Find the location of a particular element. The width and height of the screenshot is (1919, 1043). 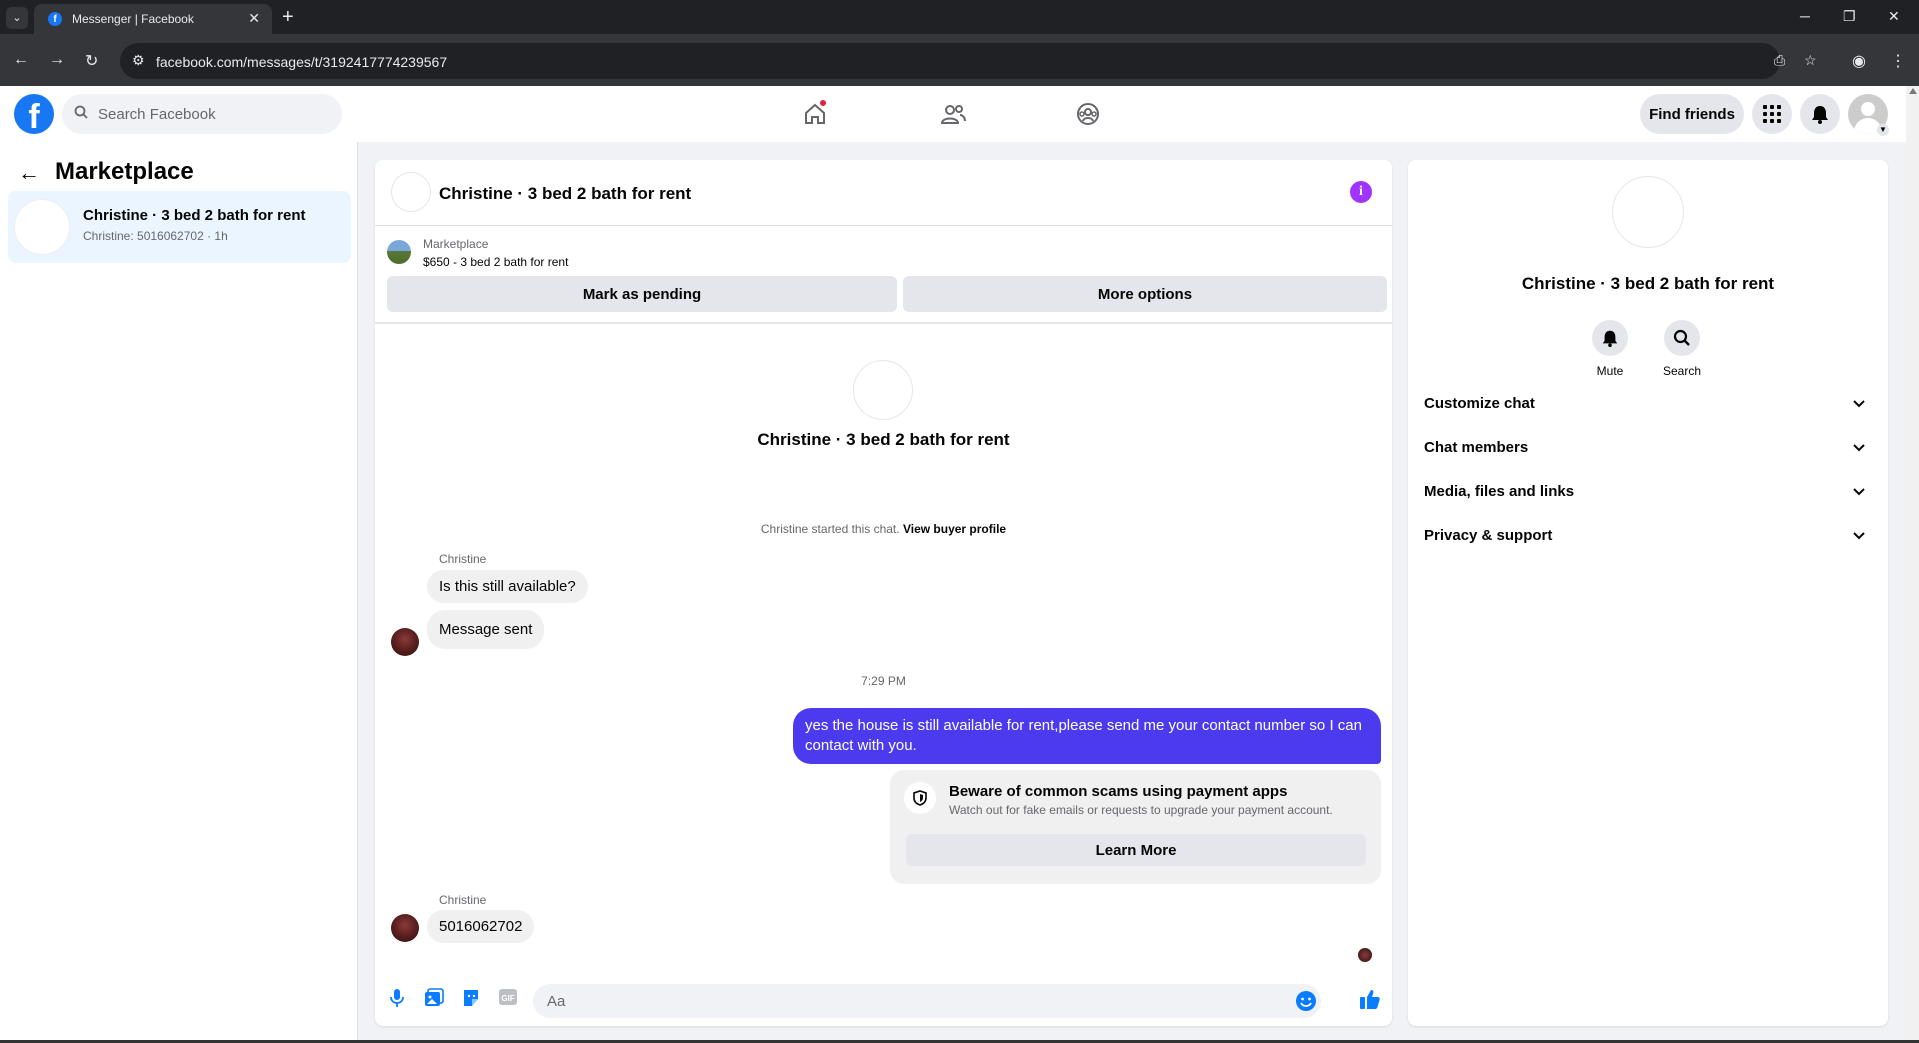

info-icon: i is located at coordinates (1361, 192).